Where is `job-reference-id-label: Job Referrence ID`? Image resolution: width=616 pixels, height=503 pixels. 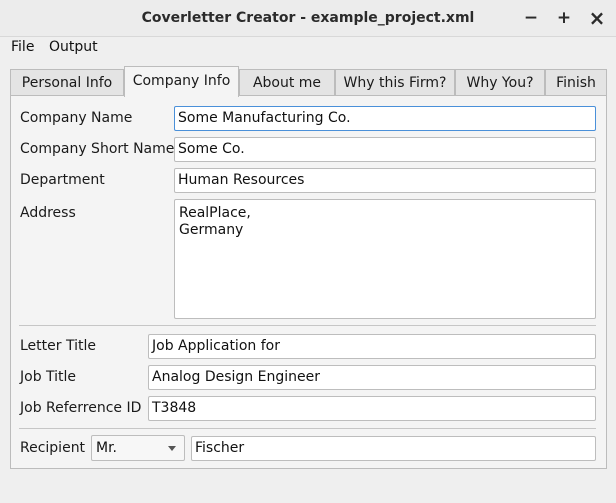 job-reference-id-label: Job Referrence ID is located at coordinates (81, 408).